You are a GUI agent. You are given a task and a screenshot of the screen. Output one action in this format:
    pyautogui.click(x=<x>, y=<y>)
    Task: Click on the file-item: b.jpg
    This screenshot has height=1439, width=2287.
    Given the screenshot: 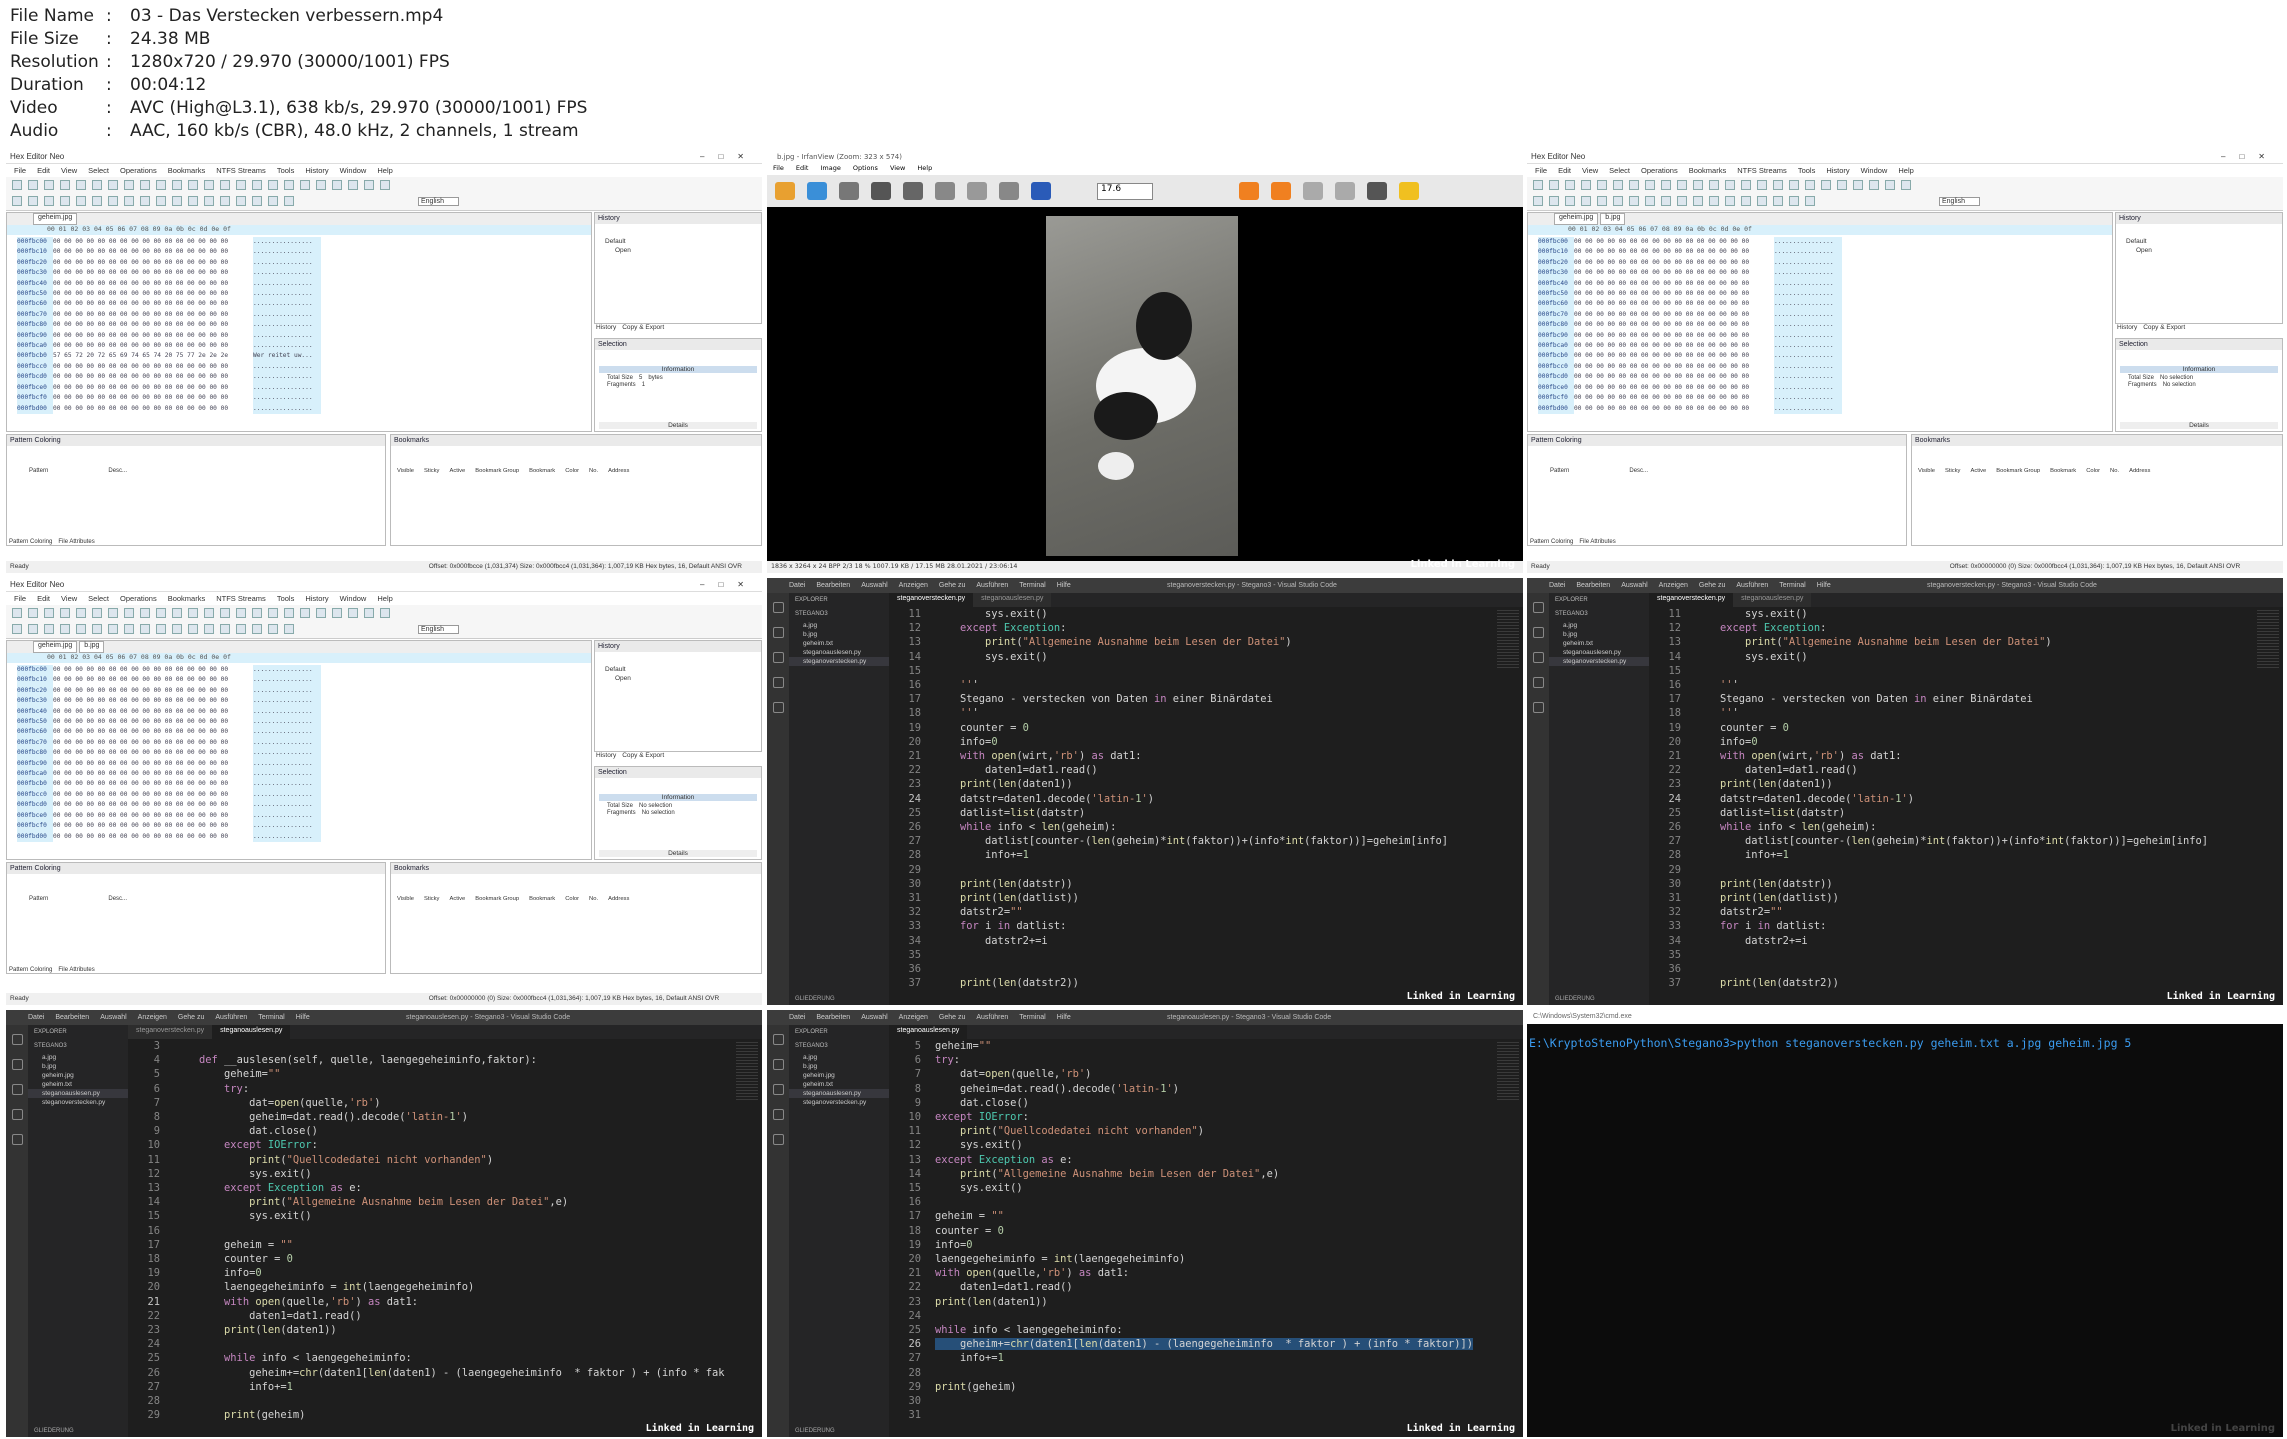 What is the action you would take?
    pyautogui.click(x=78, y=1066)
    